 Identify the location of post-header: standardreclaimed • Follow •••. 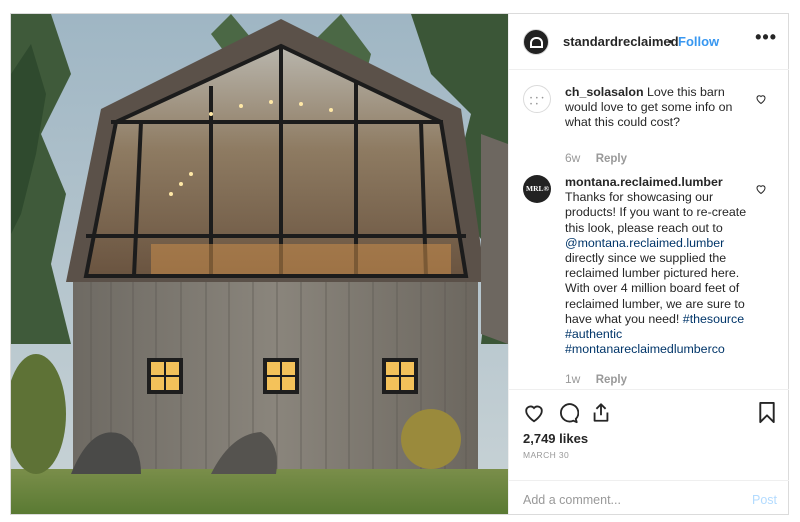
(649, 42).